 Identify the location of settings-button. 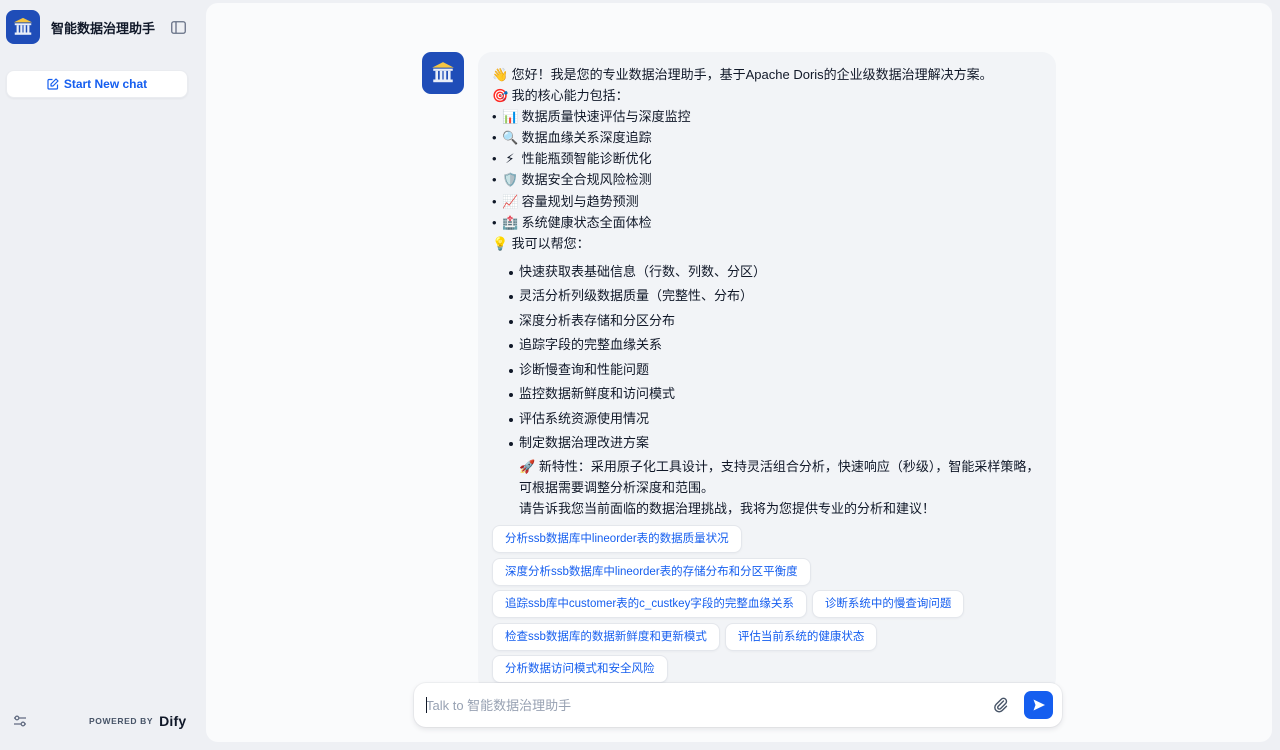
(20, 721).